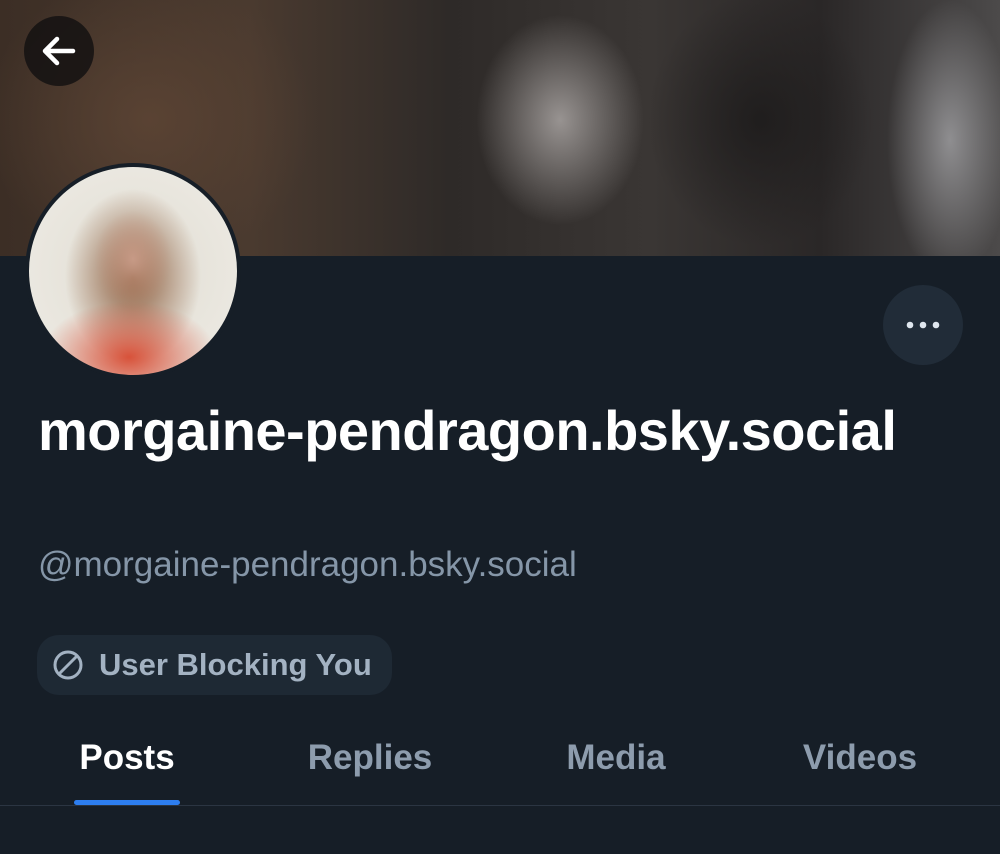 The height and width of the screenshot is (854, 1000). What do you see at coordinates (500, 758) in the screenshot?
I see `profile-tabs: Posts Replies Media Videos` at bounding box center [500, 758].